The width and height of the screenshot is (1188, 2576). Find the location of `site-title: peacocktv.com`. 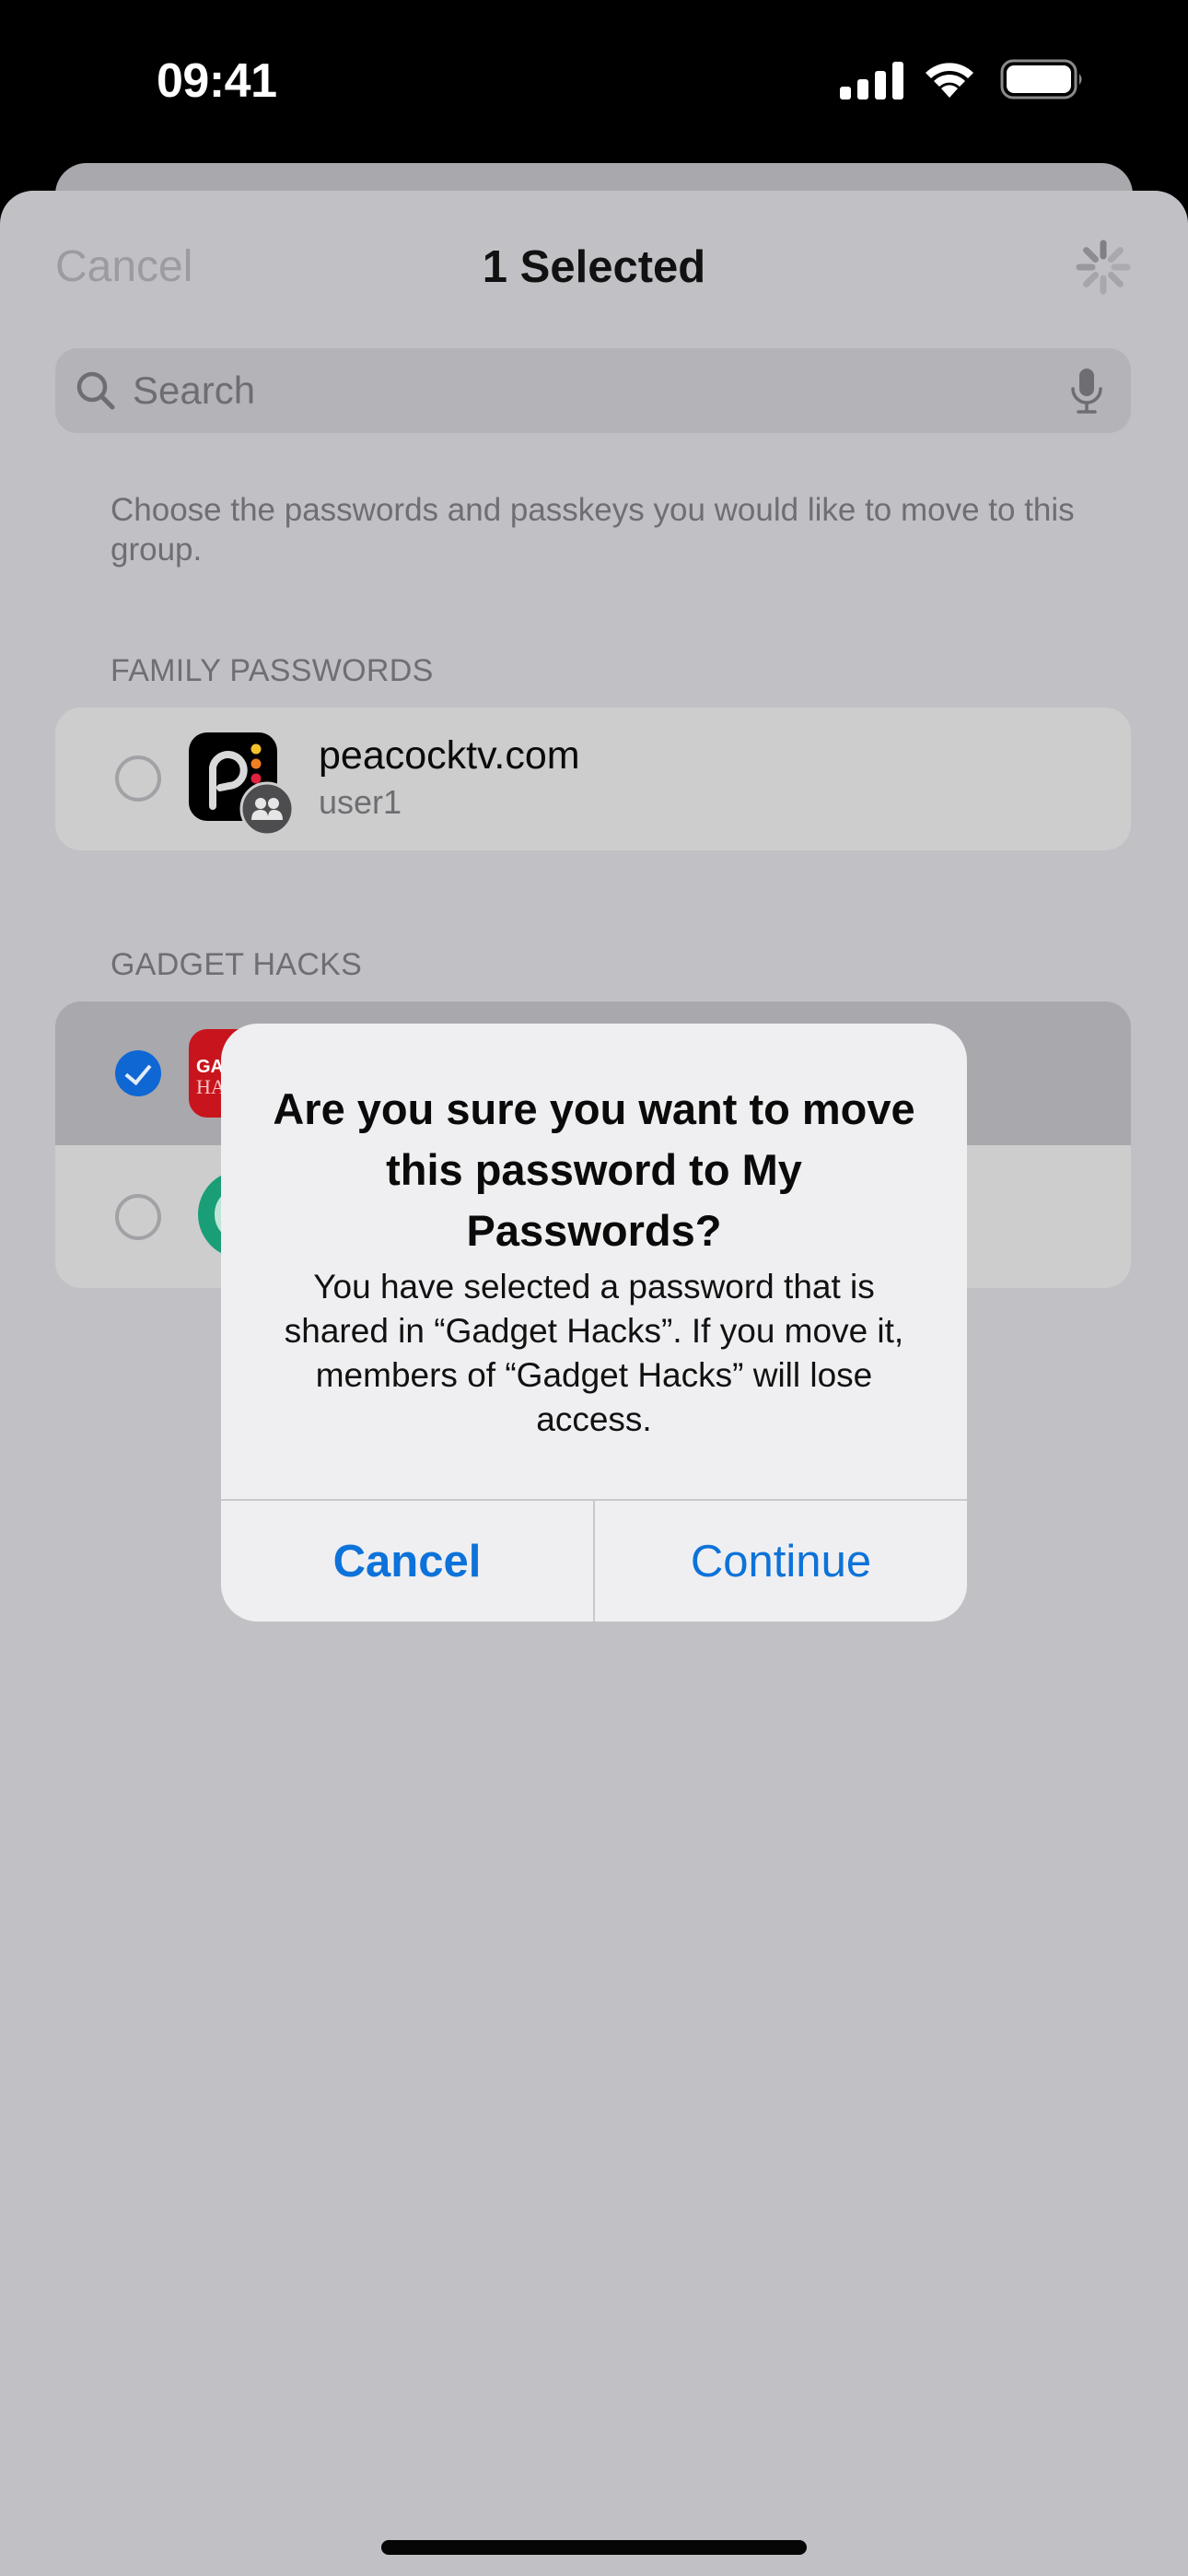

site-title: peacocktv.com is located at coordinates (449, 755).